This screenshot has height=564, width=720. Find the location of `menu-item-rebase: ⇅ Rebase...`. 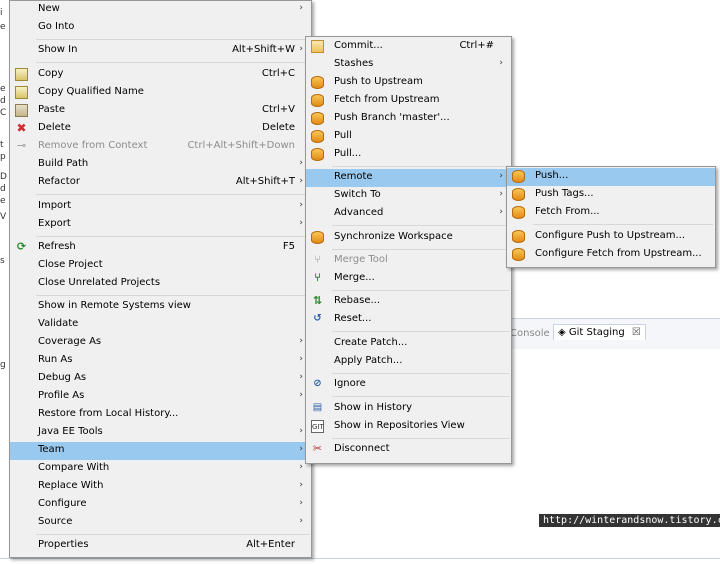

menu-item-rebase: ⇅ Rebase... is located at coordinates (408, 302).